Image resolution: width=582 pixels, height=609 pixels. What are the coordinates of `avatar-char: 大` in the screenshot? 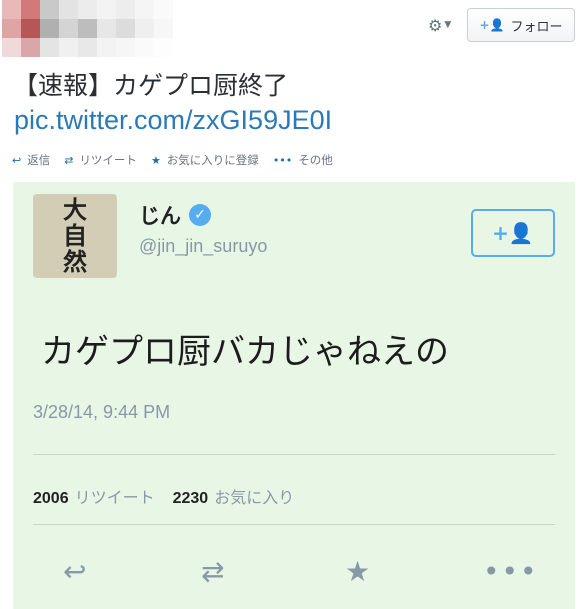 It's located at (75, 209).